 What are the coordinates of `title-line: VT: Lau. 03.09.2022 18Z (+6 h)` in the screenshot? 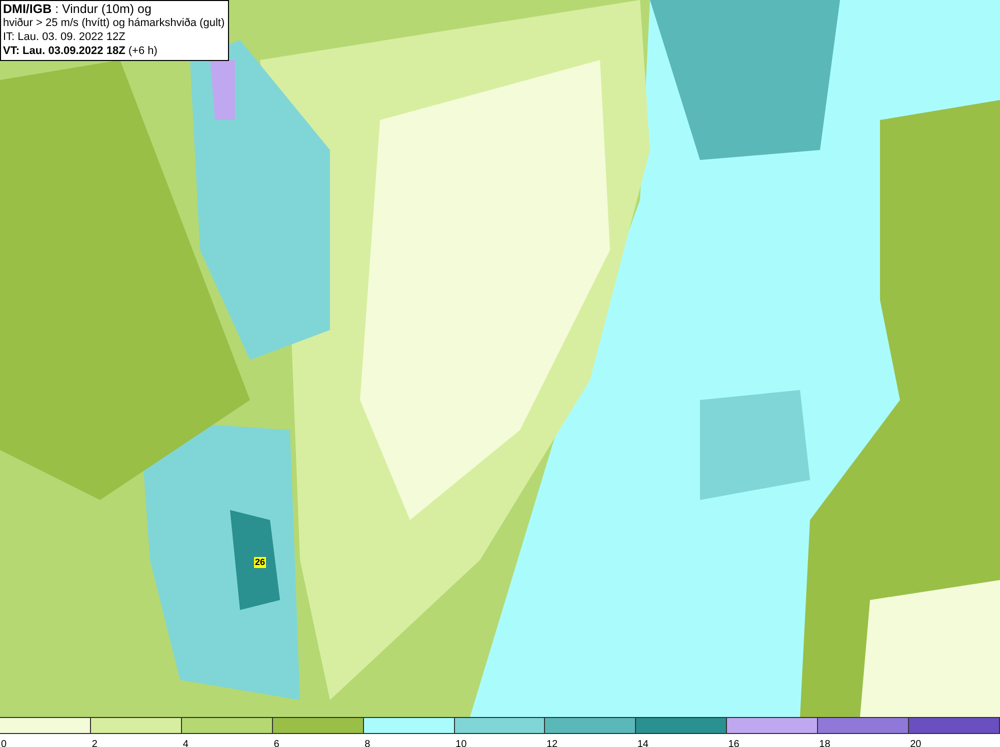 It's located at (80, 51).